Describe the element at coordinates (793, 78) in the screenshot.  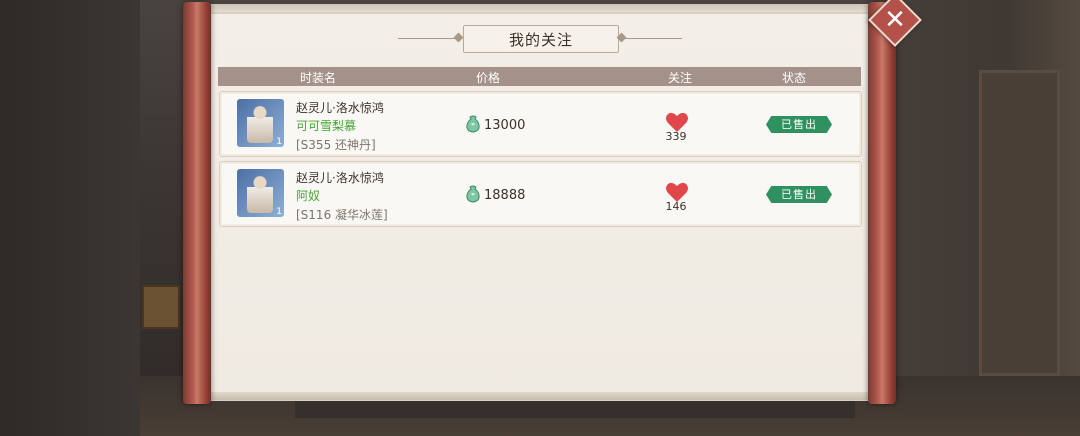
I see `header-status: 状态` at that location.